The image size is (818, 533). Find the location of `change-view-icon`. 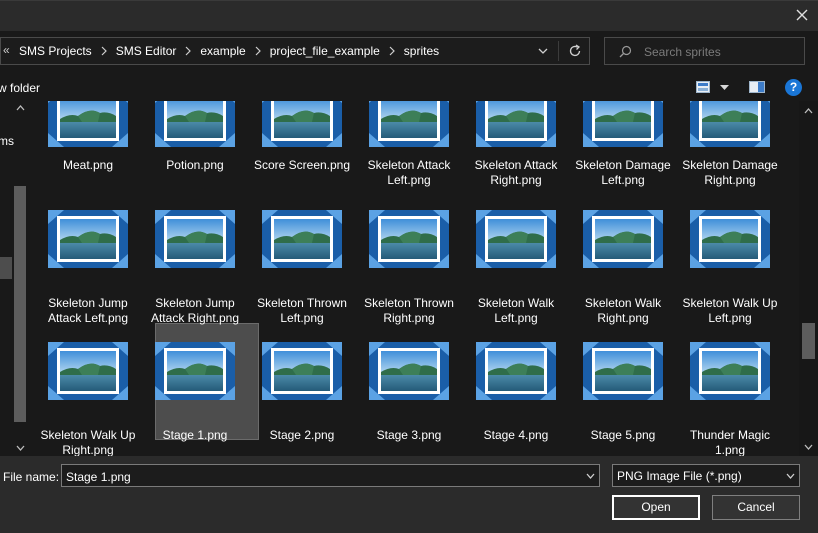

change-view-icon is located at coordinates (703, 87).